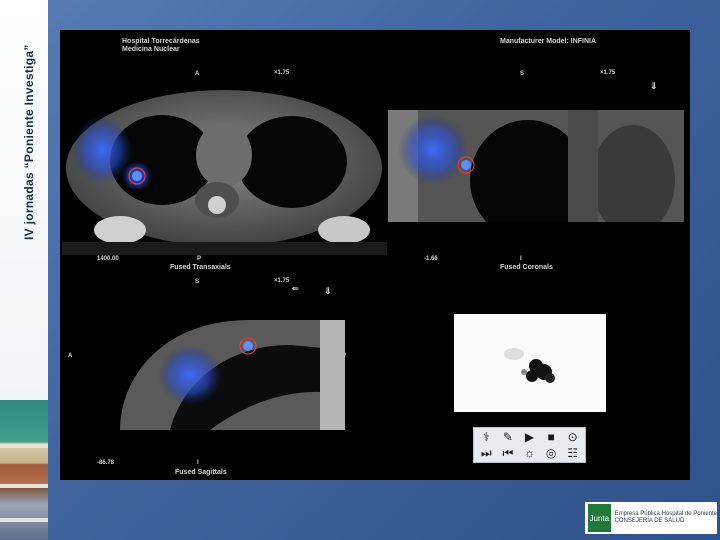 This screenshot has width=720, height=540. Describe the element at coordinates (29, 142) in the screenshot. I see `slide-vertical-title: IV jornadas “Poniente Investiga”` at that location.